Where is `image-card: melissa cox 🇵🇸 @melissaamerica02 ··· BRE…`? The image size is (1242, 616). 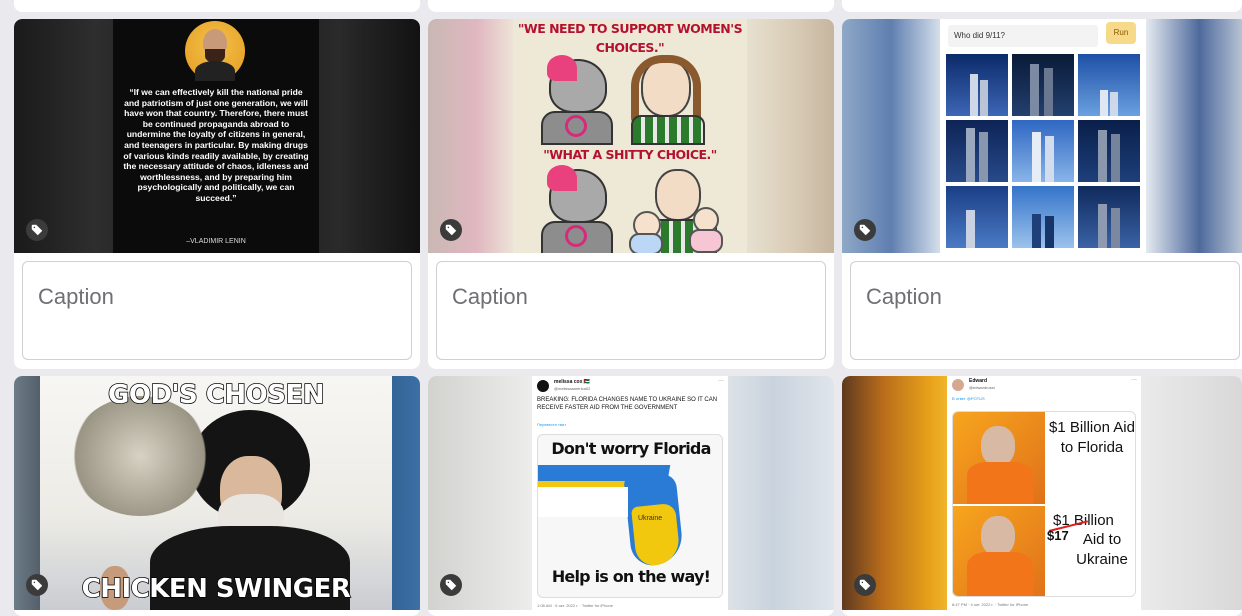 image-card: melissa cox 🇵🇸 @melissaamerica02 ··· BRE… is located at coordinates (631, 496).